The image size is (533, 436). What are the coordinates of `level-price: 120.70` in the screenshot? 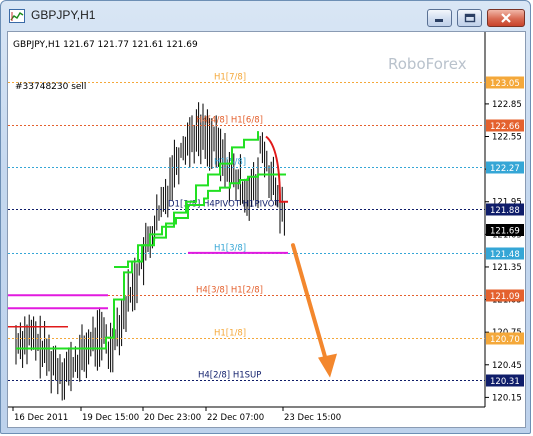 It's located at (505, 340).